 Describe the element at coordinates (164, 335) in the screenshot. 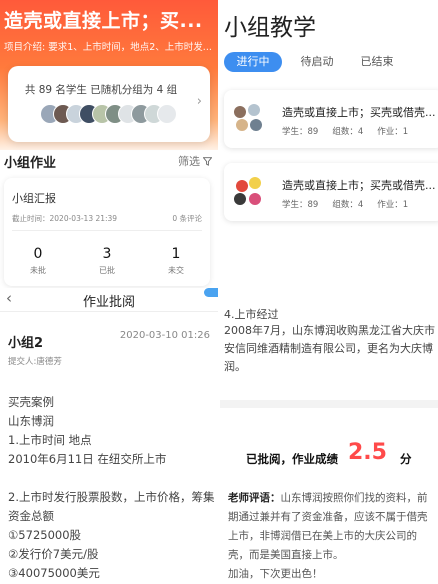

I see `submission-date: 2020-03-10 01:26` at that location.